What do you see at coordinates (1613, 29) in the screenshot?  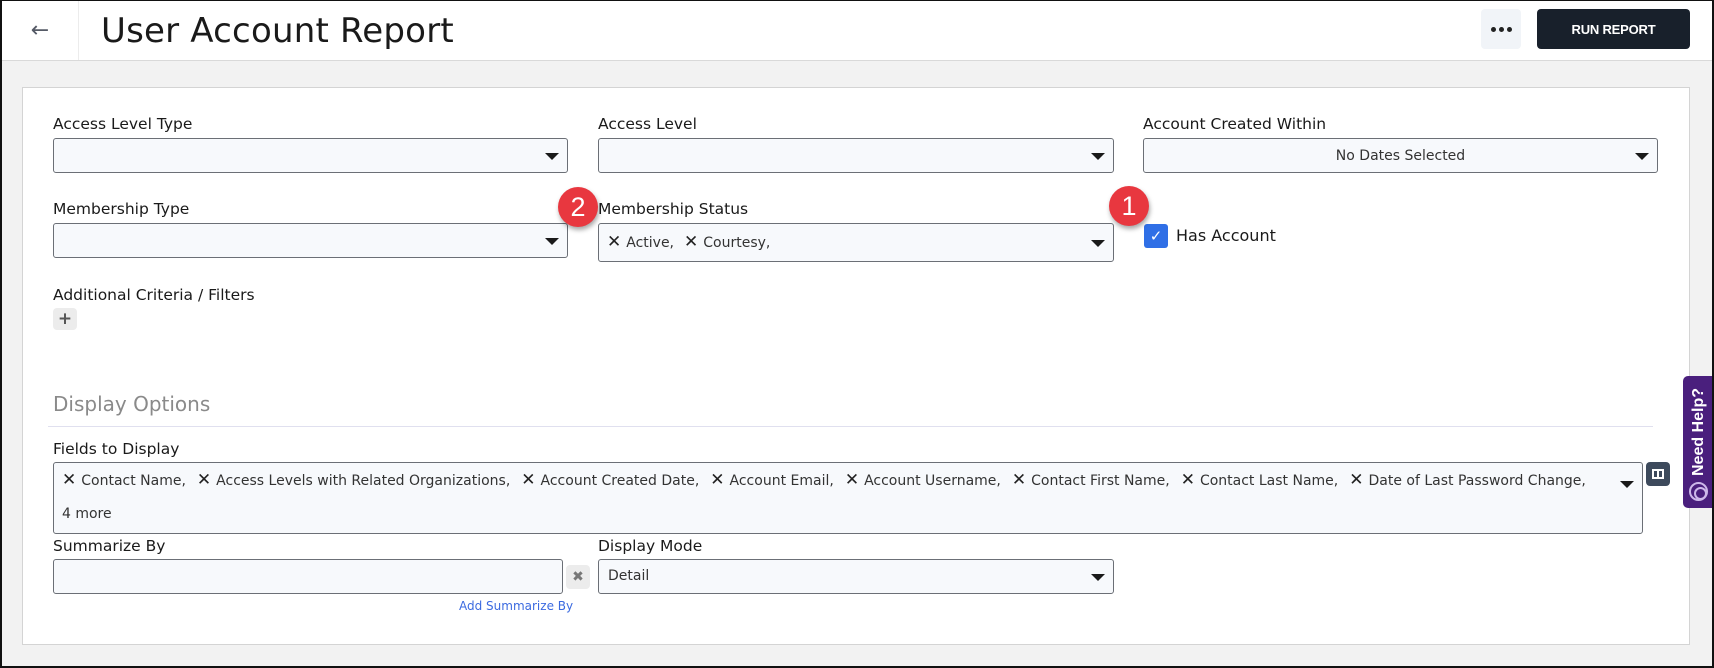 I see `run-report-button: RUN REPORT` at bounding box center [1613, 29].